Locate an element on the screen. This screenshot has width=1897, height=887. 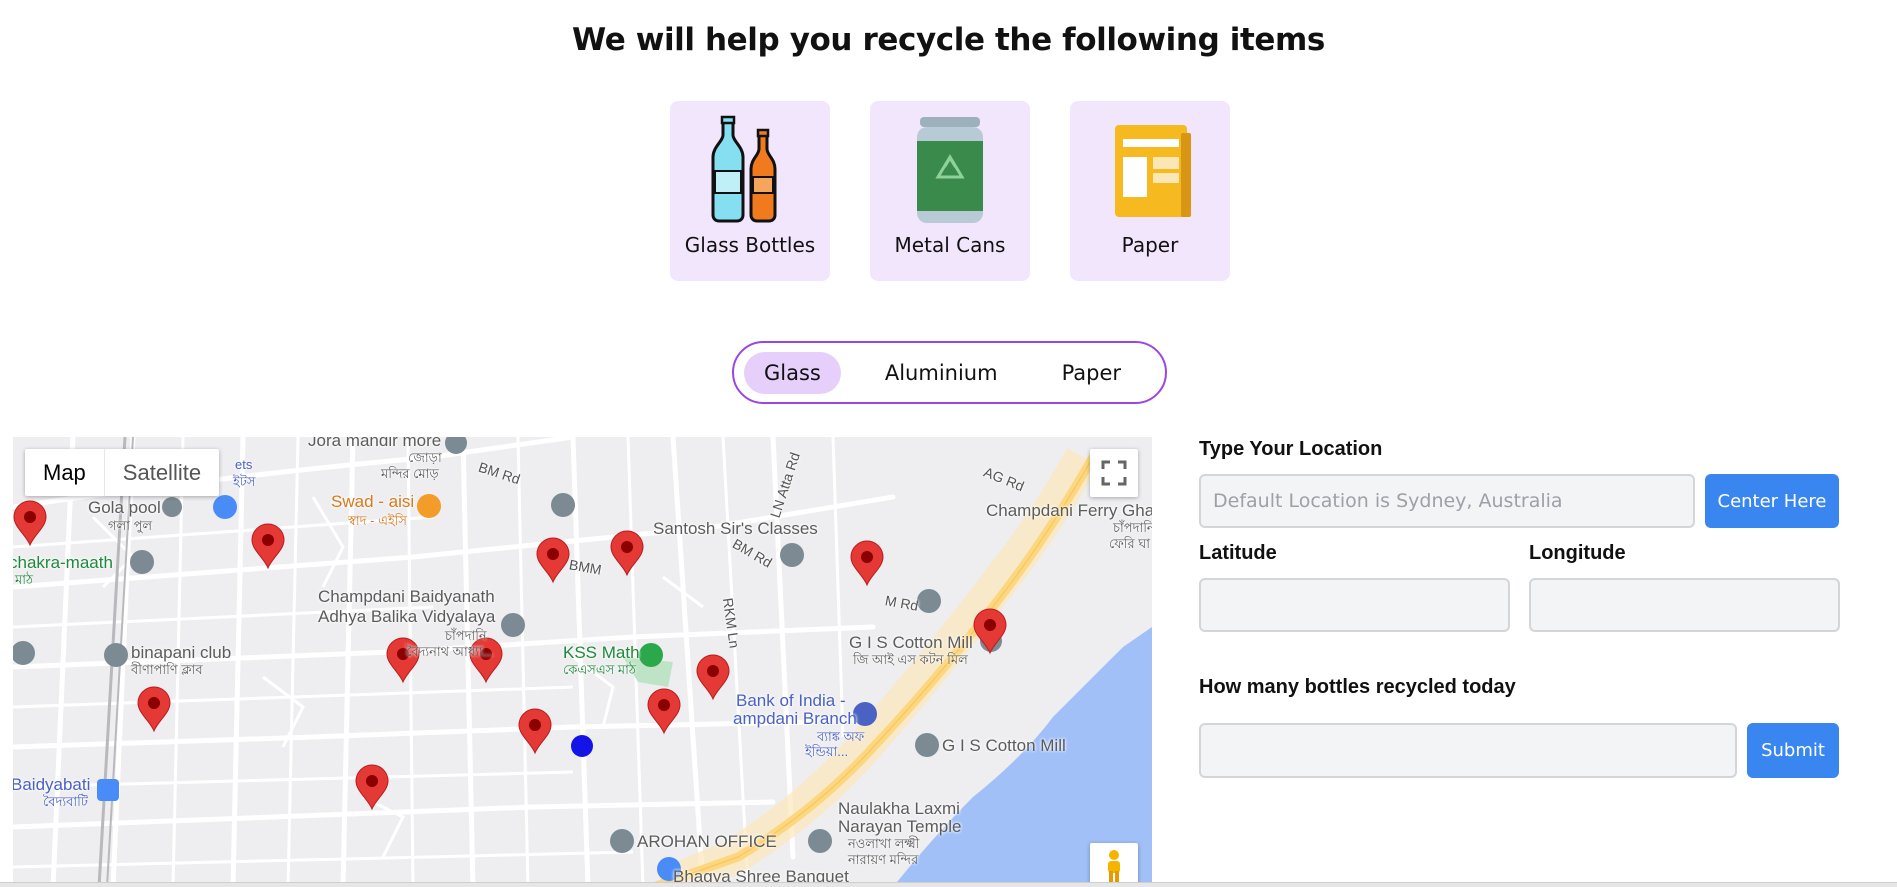
tab-paper: Paper is located at coordinates (1091, 373).